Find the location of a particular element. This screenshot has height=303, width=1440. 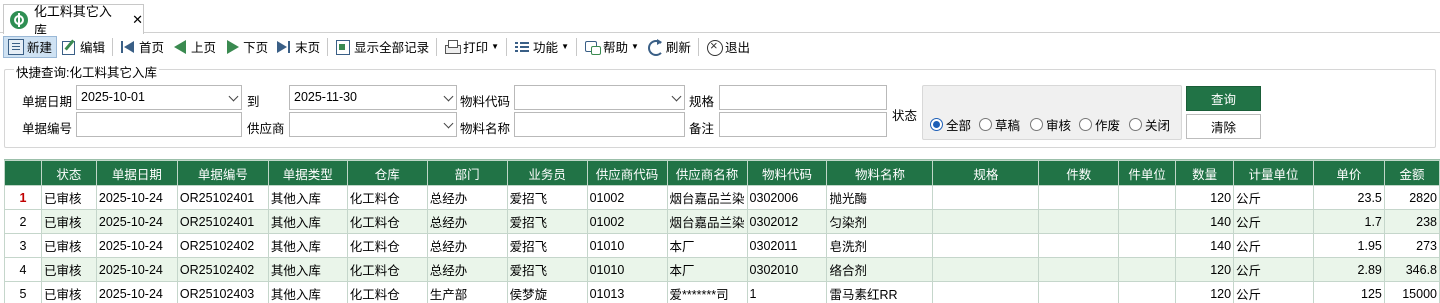

row-number-cell: 4 is located at coordinates (23, 269).